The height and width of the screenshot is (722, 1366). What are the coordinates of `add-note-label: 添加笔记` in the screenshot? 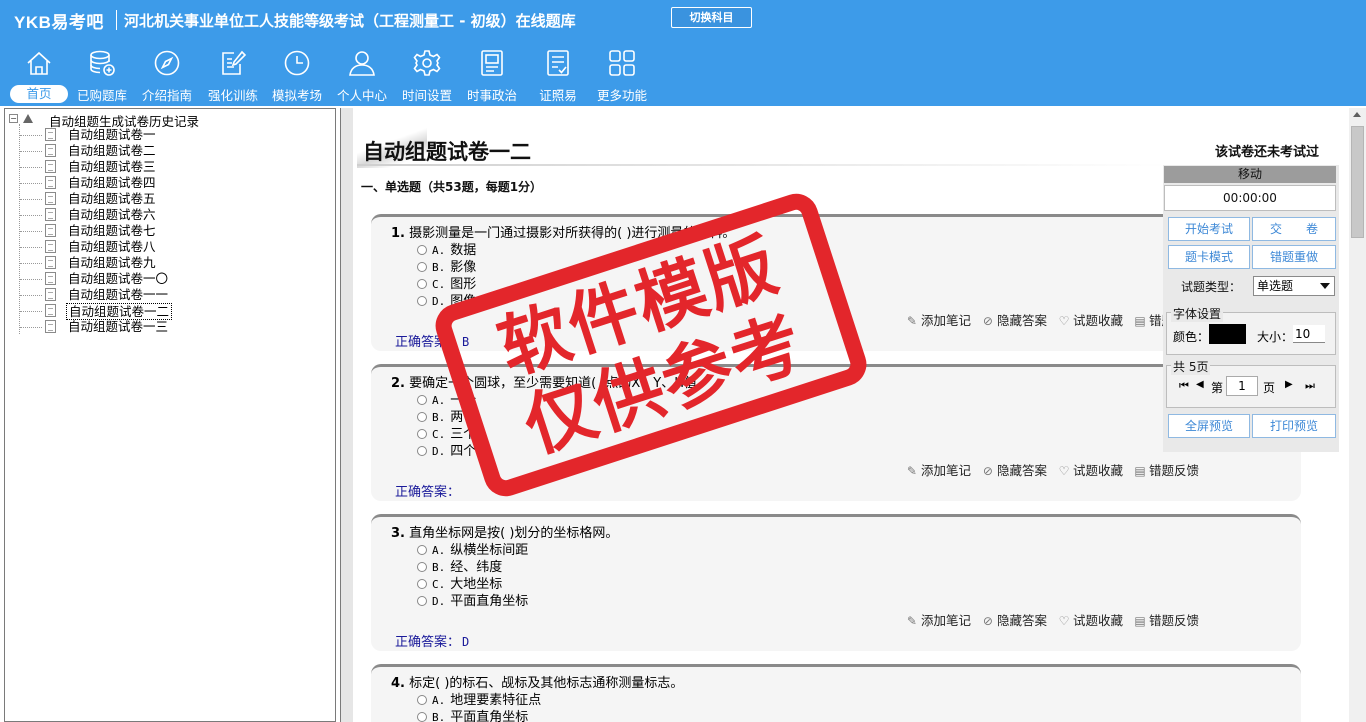 It's located at (945, 320).